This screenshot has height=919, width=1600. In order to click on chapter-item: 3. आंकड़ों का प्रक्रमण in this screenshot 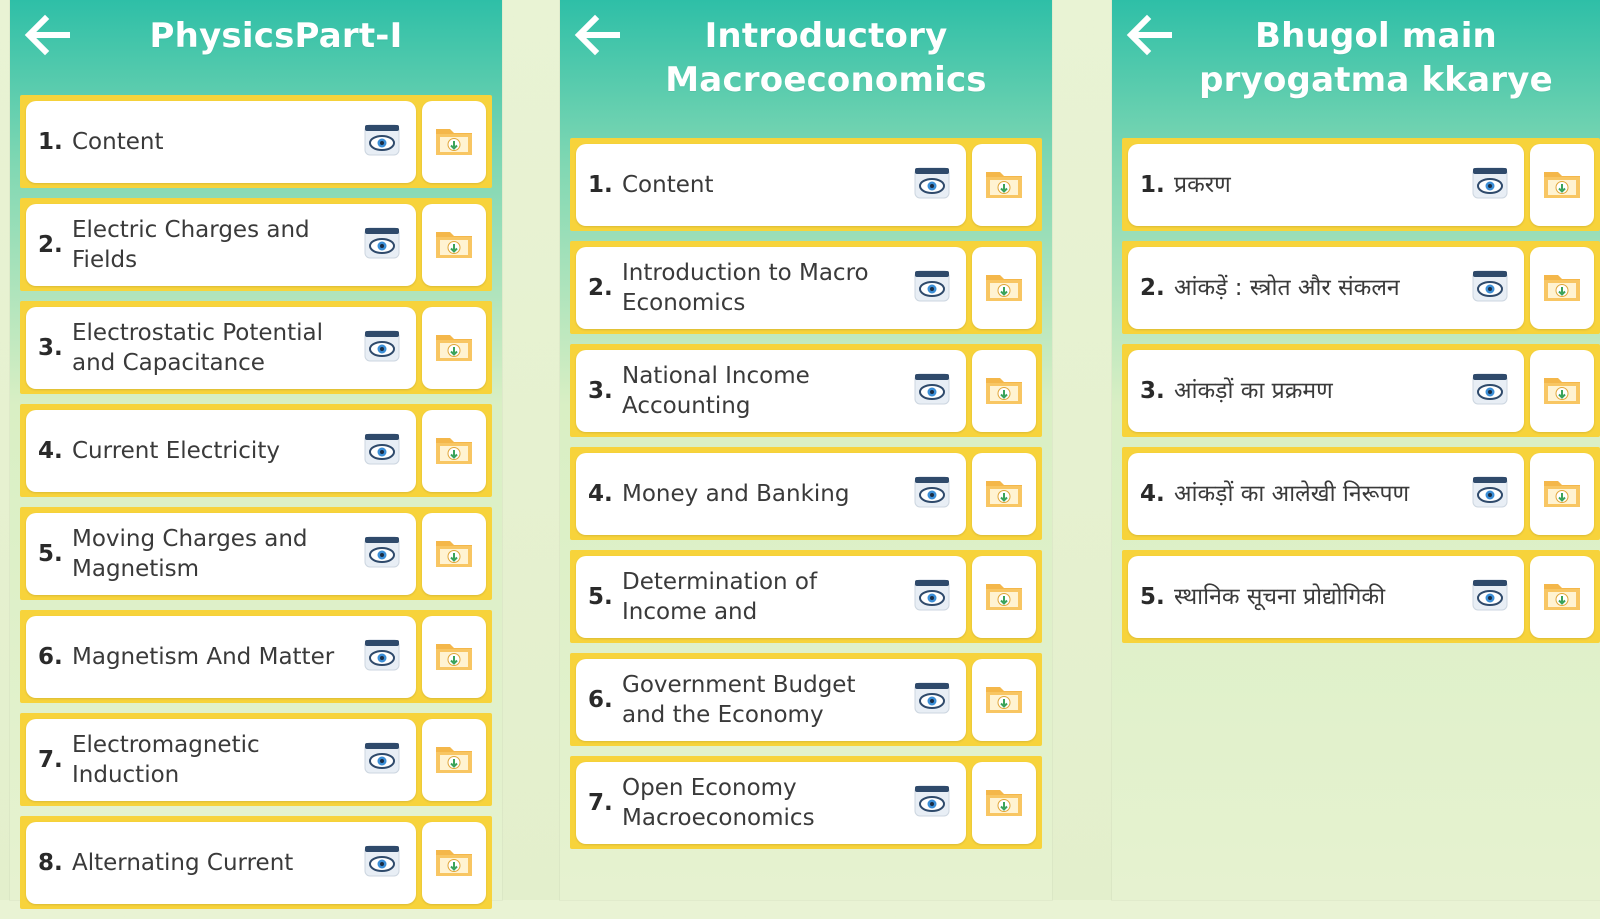, I will do `click(1326, 390)`.